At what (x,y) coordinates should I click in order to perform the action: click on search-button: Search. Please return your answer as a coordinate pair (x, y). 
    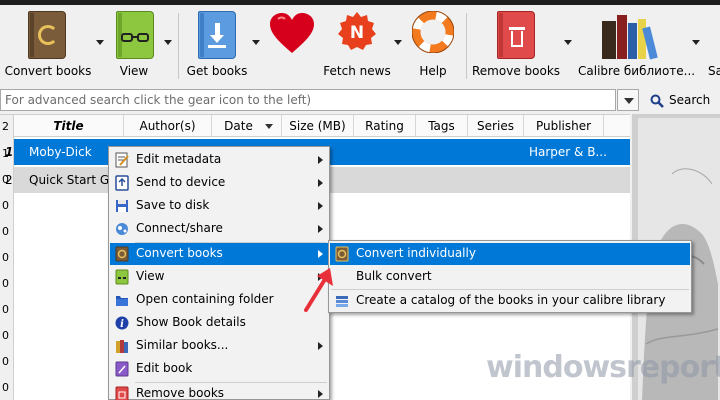
    Looking at the image, I should click on (683, 100).